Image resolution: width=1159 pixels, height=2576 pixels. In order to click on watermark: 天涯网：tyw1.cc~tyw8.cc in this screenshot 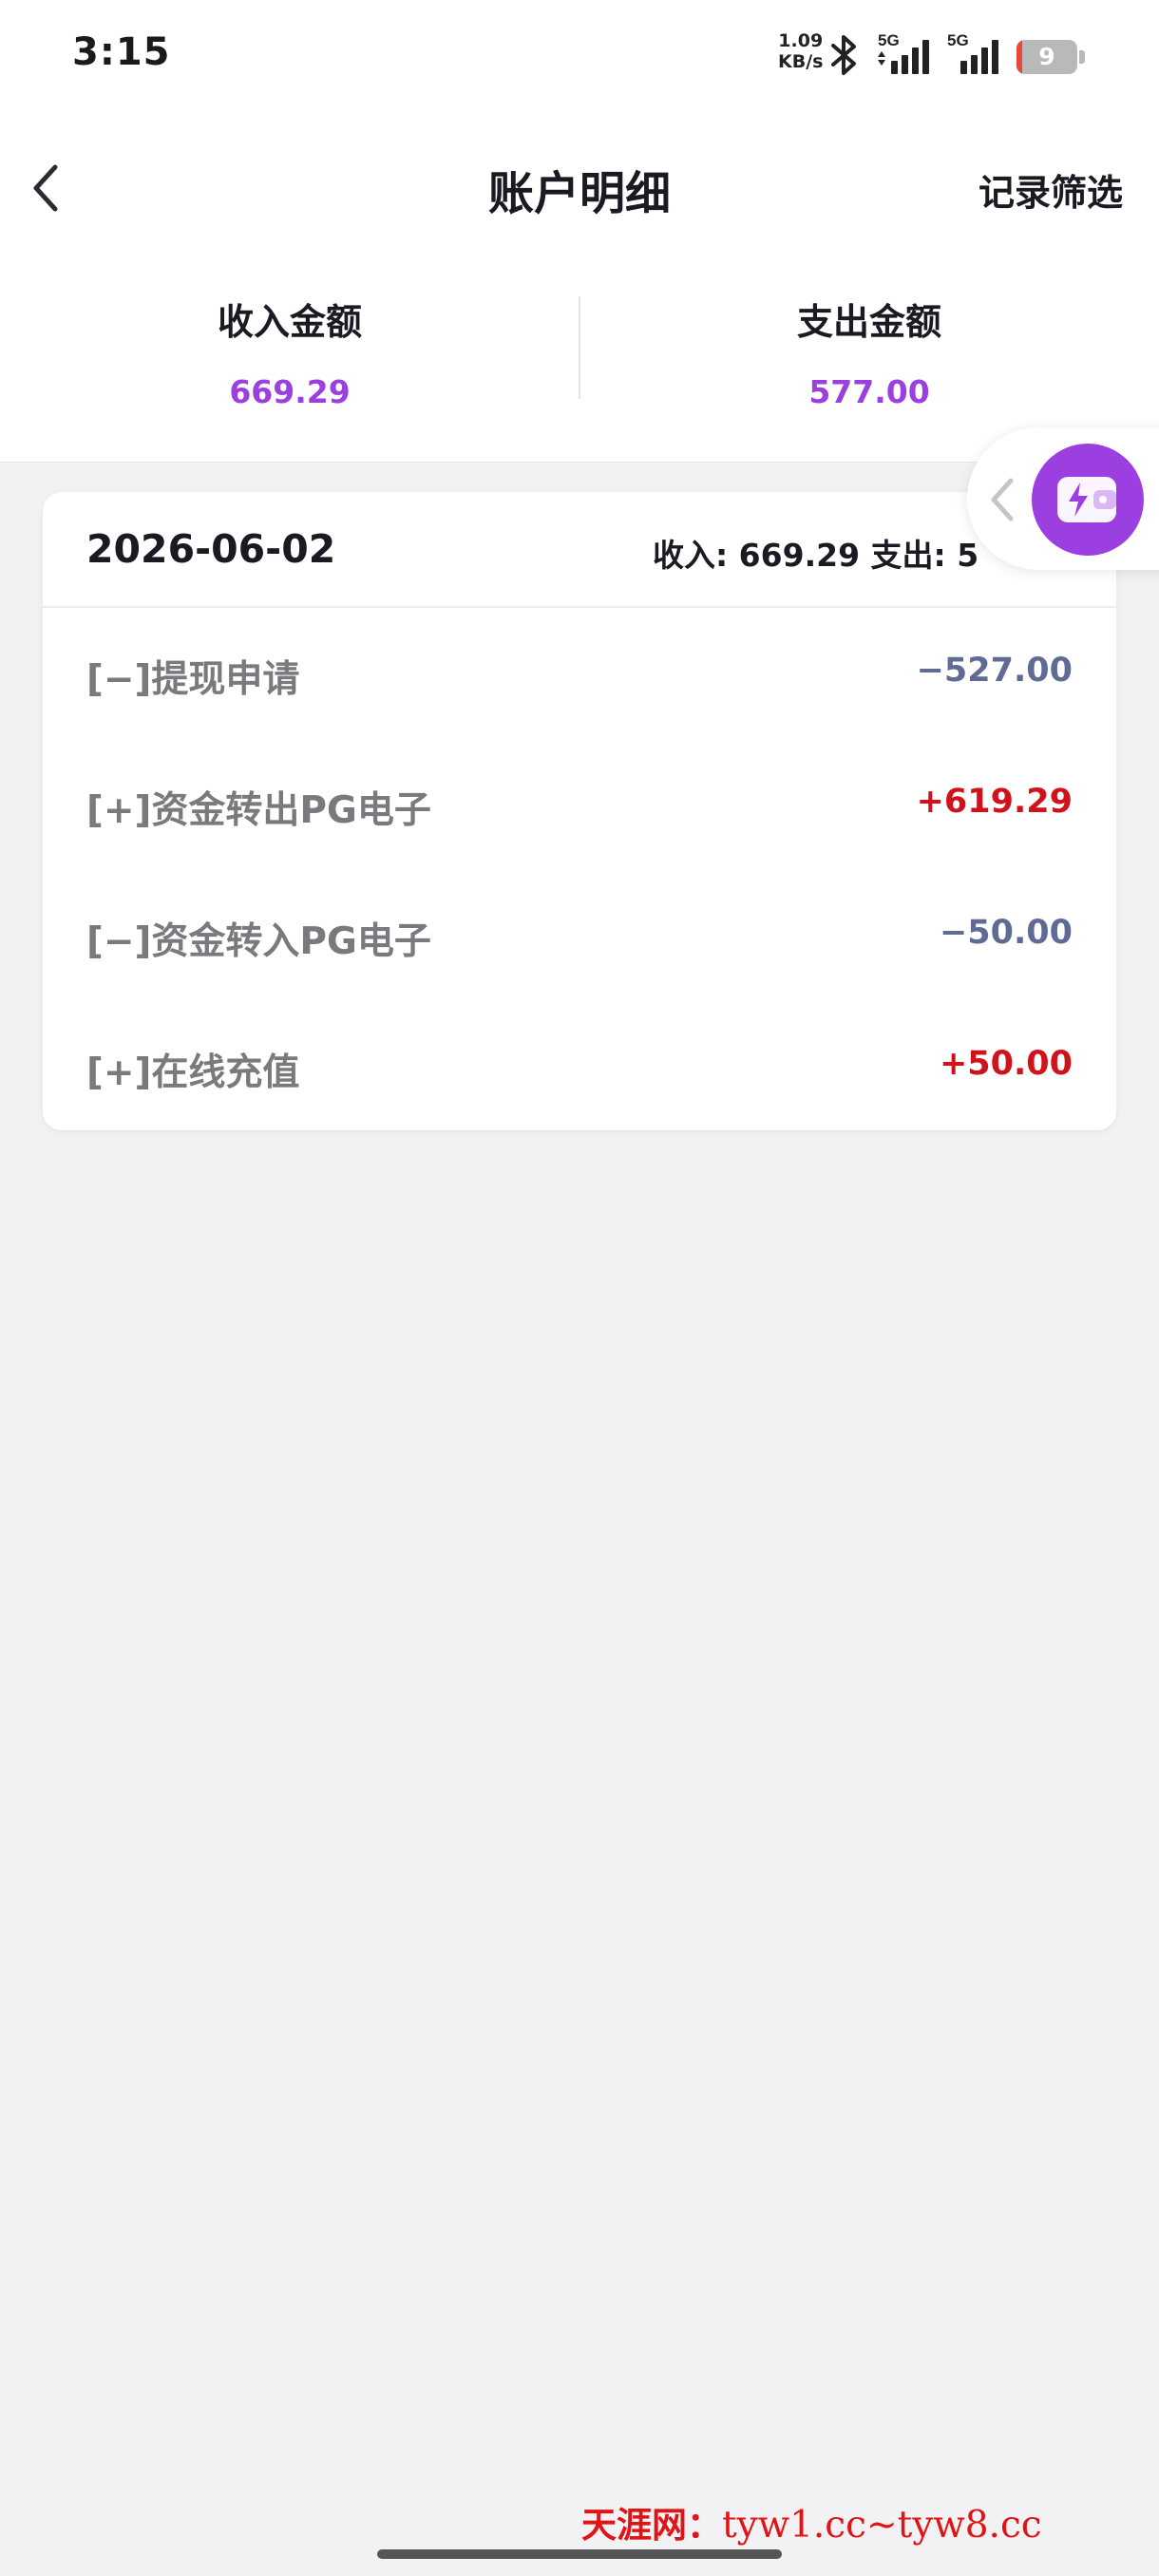, I will do `click(811, 2522)`.